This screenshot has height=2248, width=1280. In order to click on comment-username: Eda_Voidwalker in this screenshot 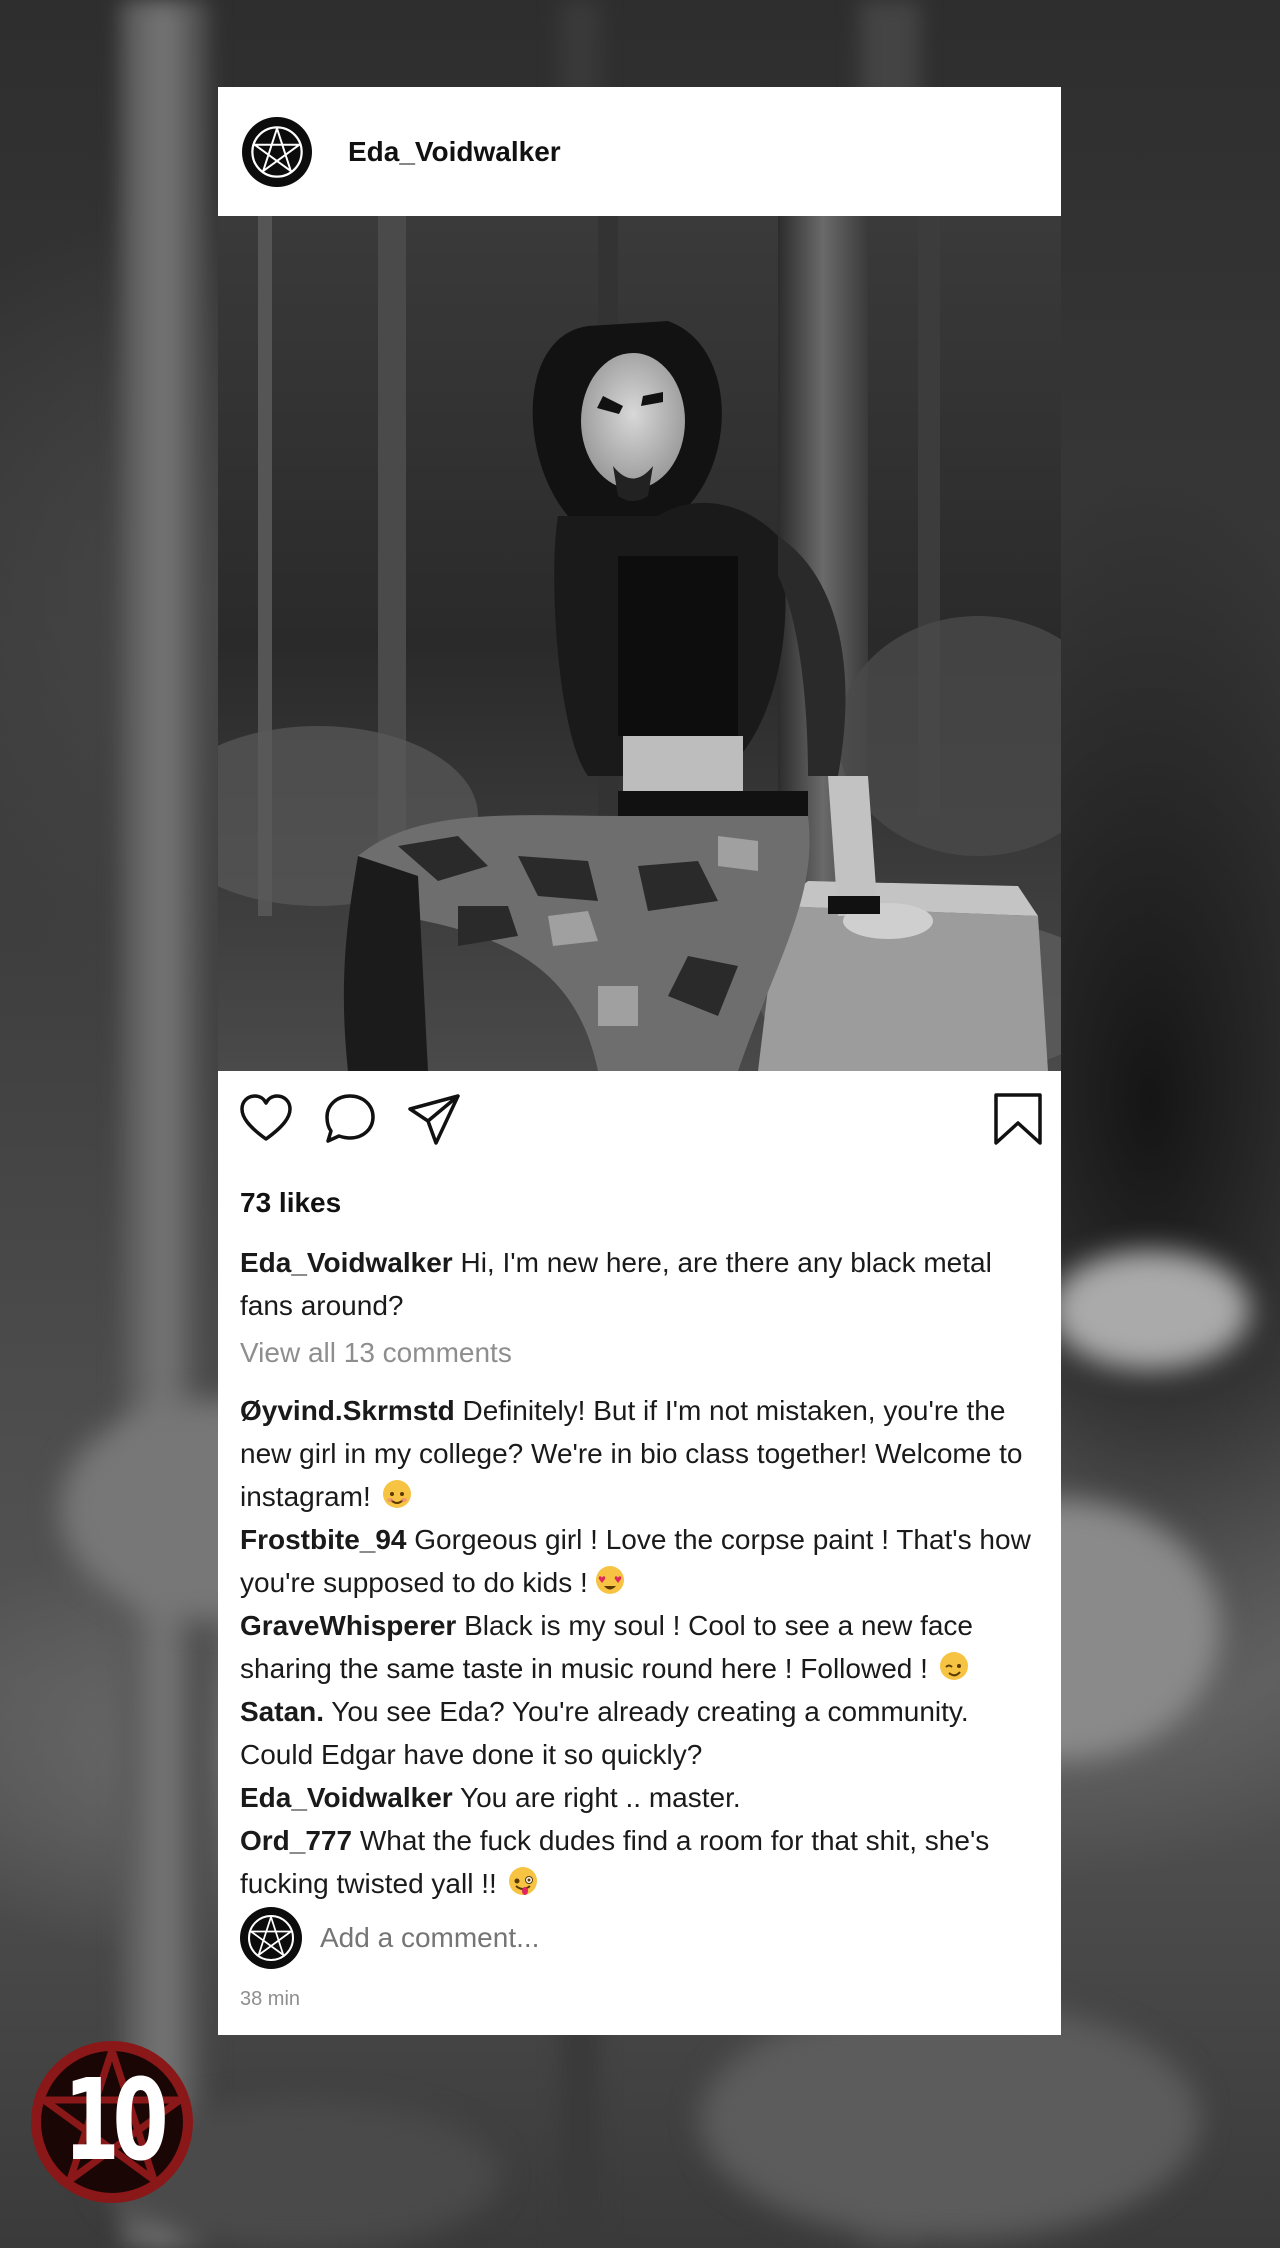, I will do `click(346, 1797)`.